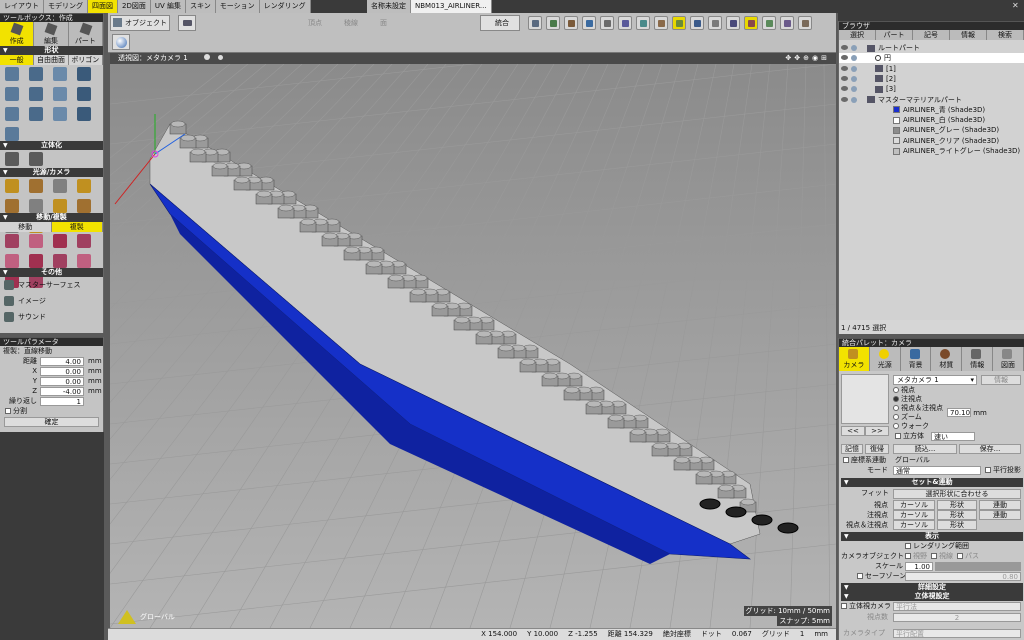  I want to click on nav-back-button: <<, so click(853, 431).